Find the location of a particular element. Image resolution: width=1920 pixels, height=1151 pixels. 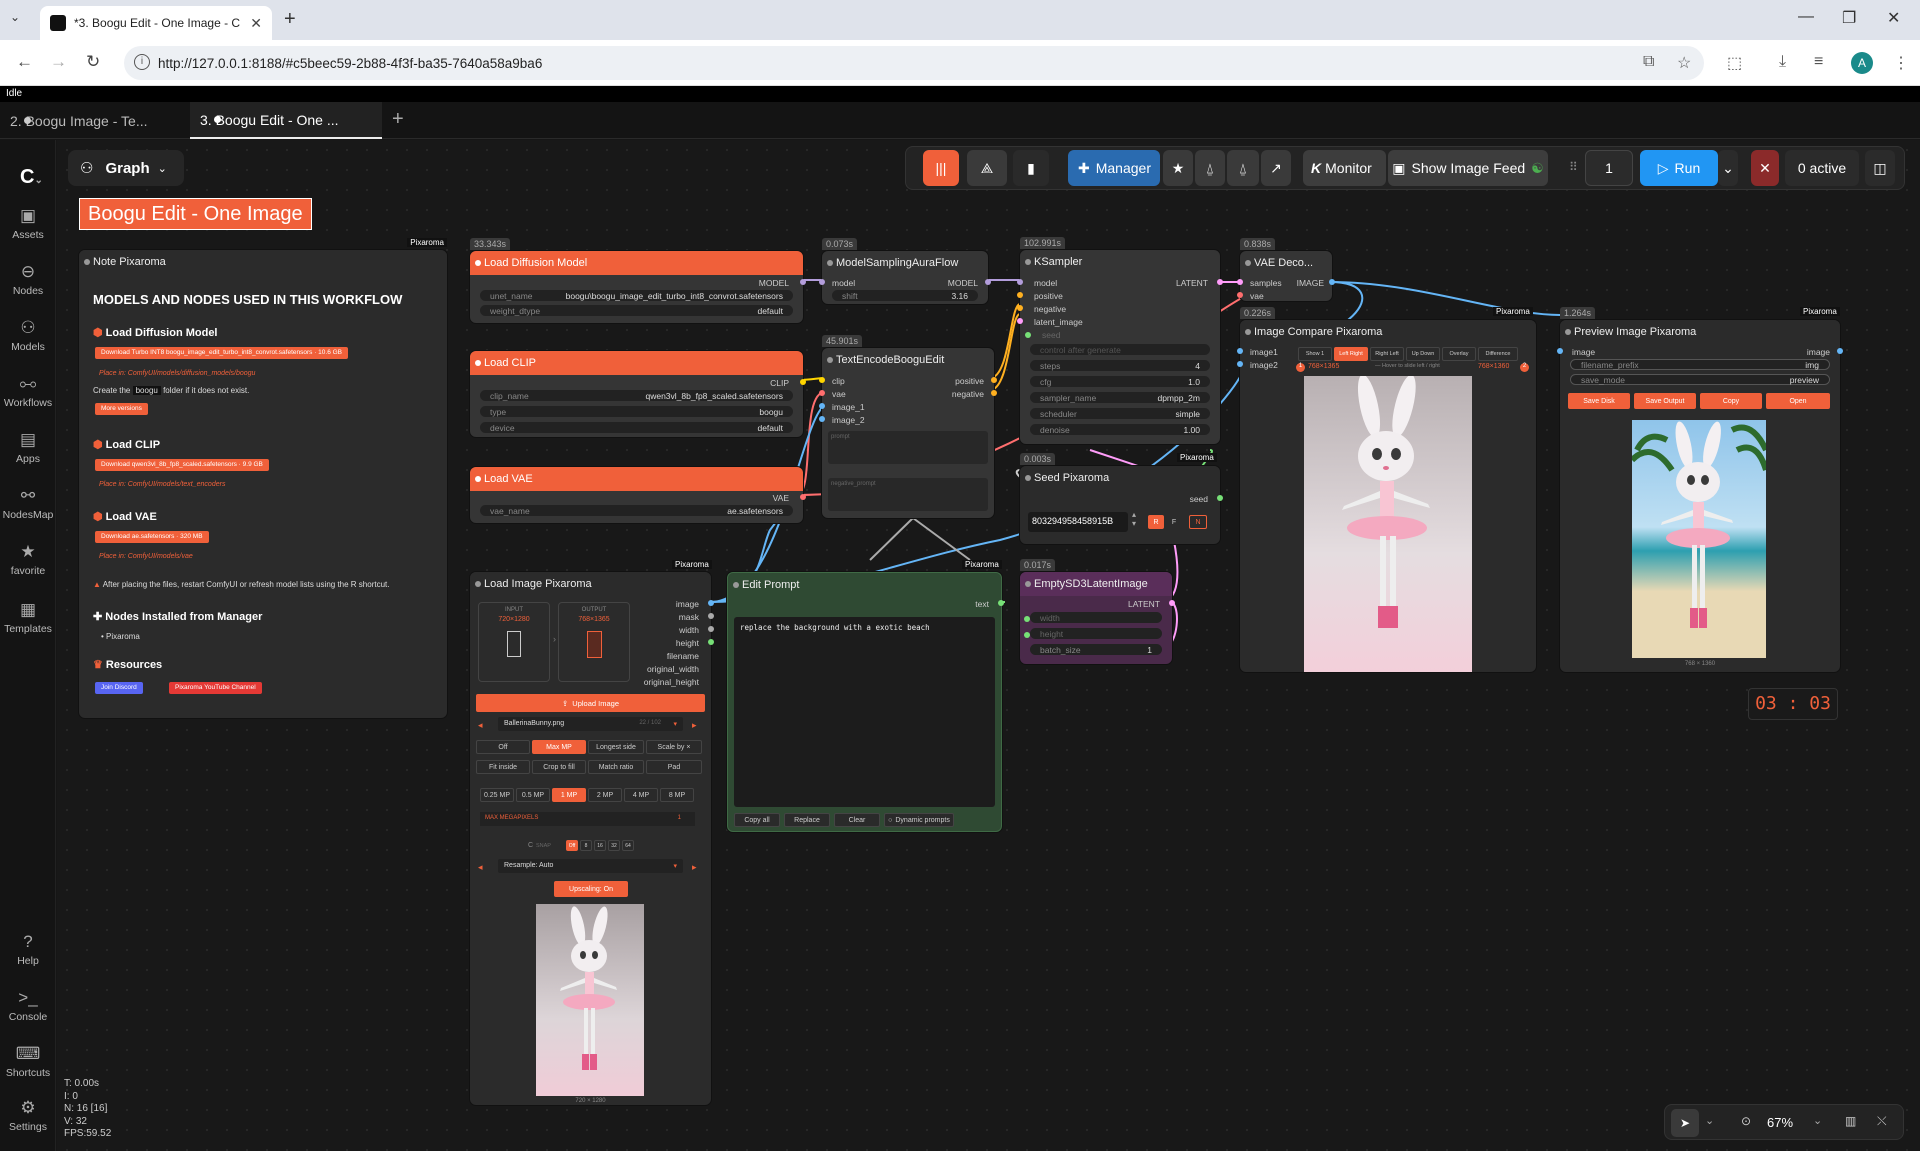

save-mode-widget: save_mode preview is located at coordinates (1700, 379).